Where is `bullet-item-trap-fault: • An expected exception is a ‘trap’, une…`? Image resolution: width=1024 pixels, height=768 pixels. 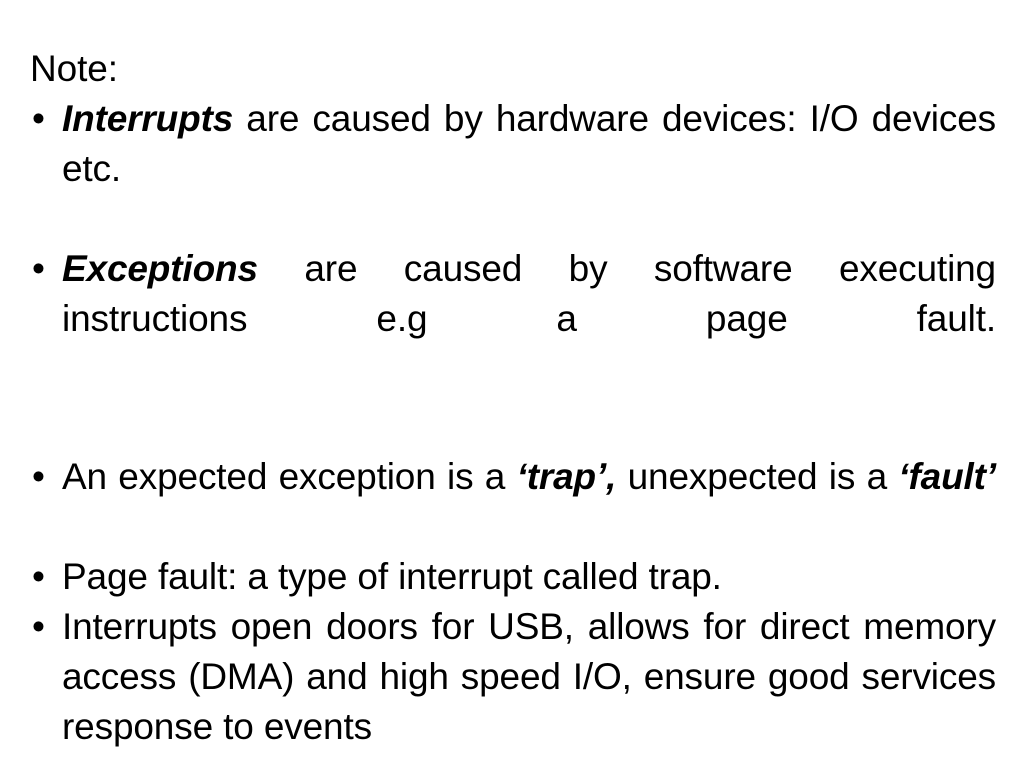
bullet-item-trap-fault: • An expected exception is a ‘trap’, une… is located at coordinates (513, 502).